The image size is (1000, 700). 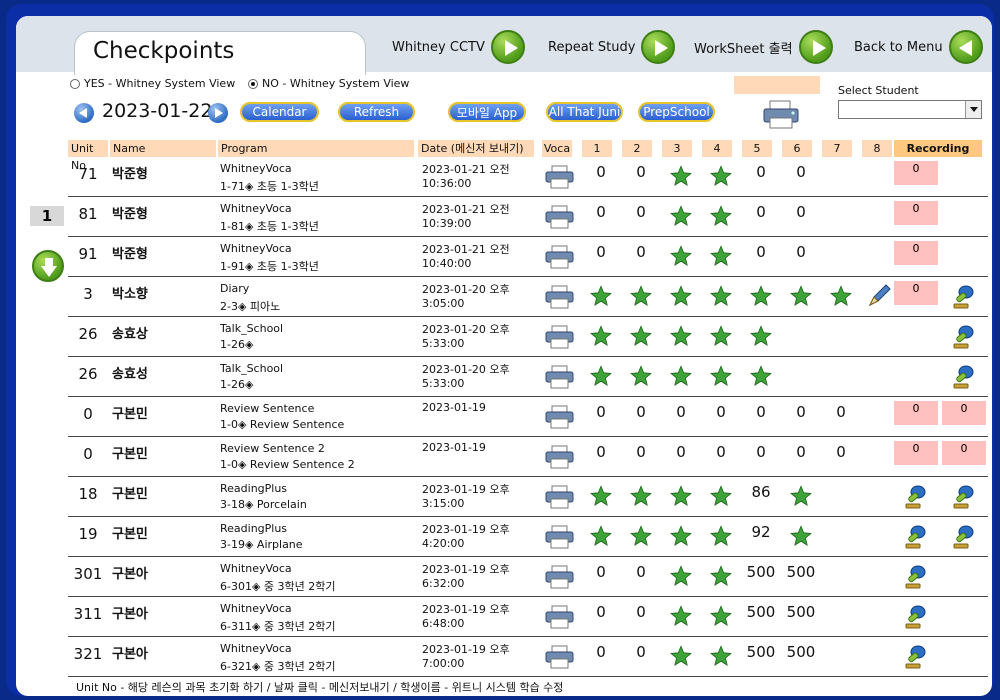 I want to click on student-select, so click(x=910, y=109).